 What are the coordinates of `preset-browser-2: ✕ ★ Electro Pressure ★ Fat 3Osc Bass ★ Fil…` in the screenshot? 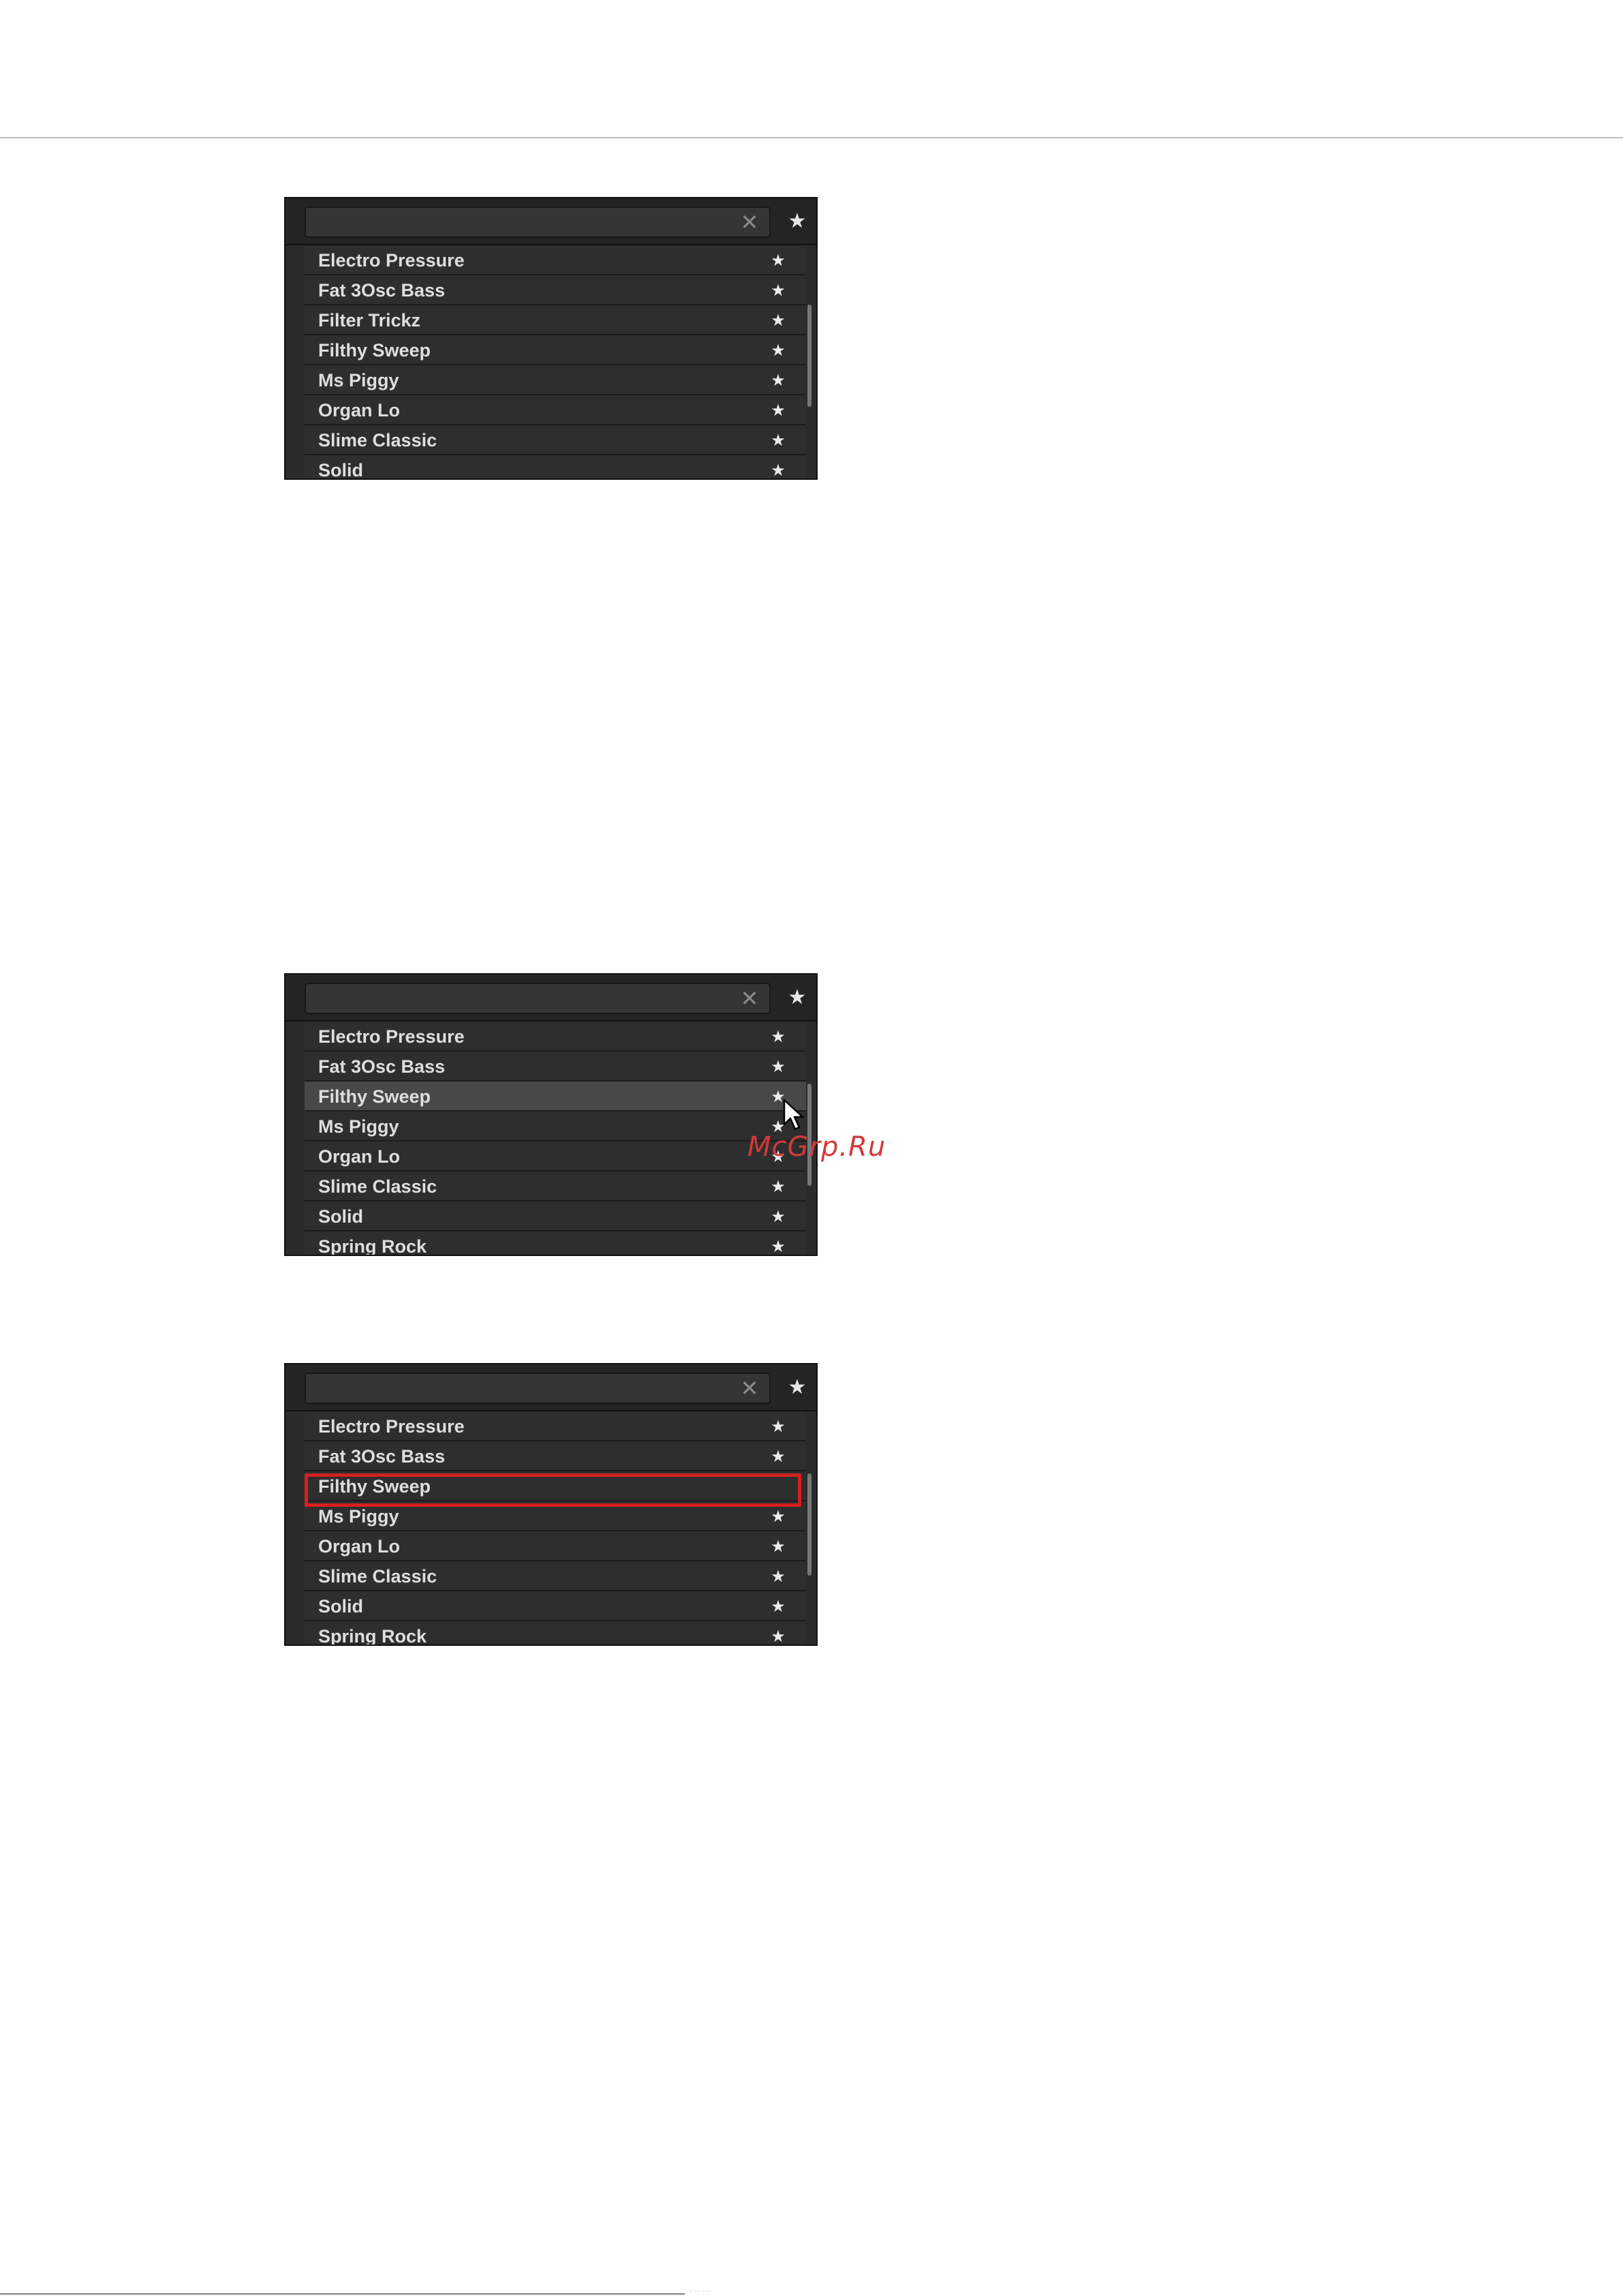 It's located at (551, 1114).